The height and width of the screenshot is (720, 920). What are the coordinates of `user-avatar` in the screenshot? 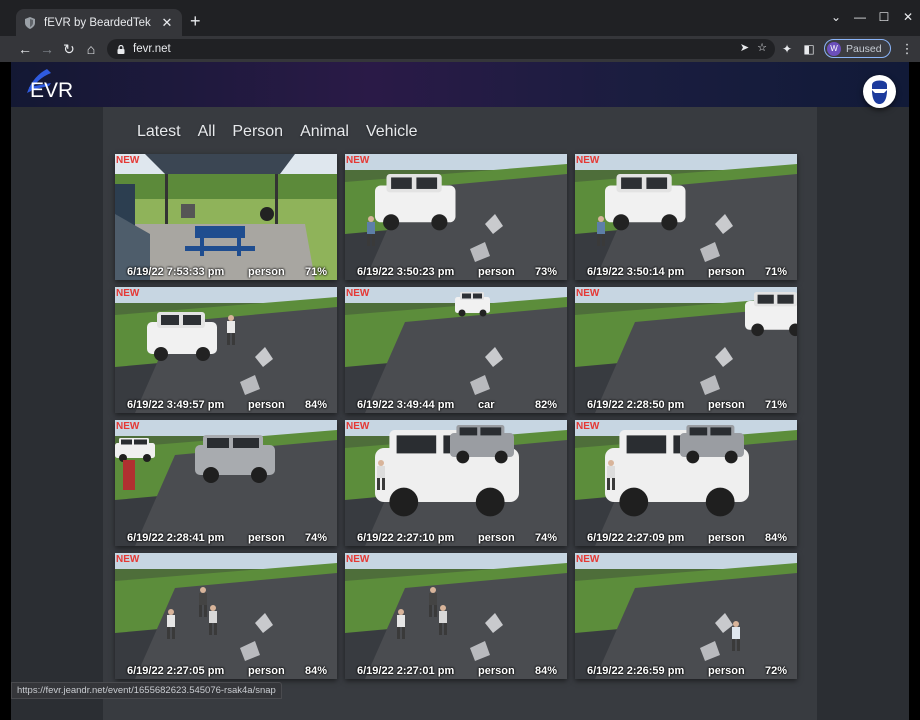 It's located at (879, 91).